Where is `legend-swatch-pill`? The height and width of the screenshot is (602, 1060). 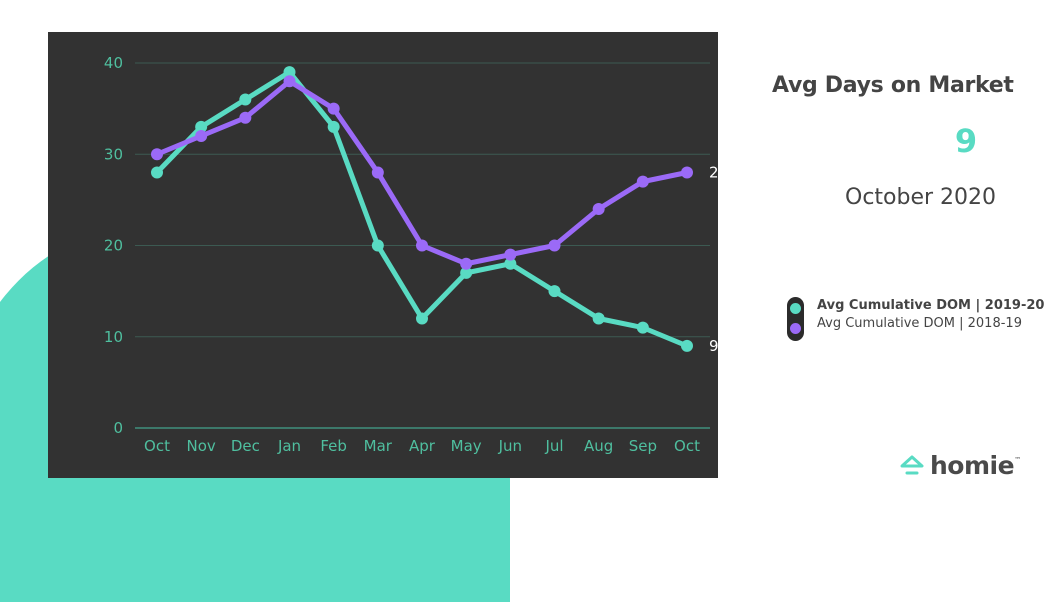 legend-swatch-pill is located at coordinates (795, 319).